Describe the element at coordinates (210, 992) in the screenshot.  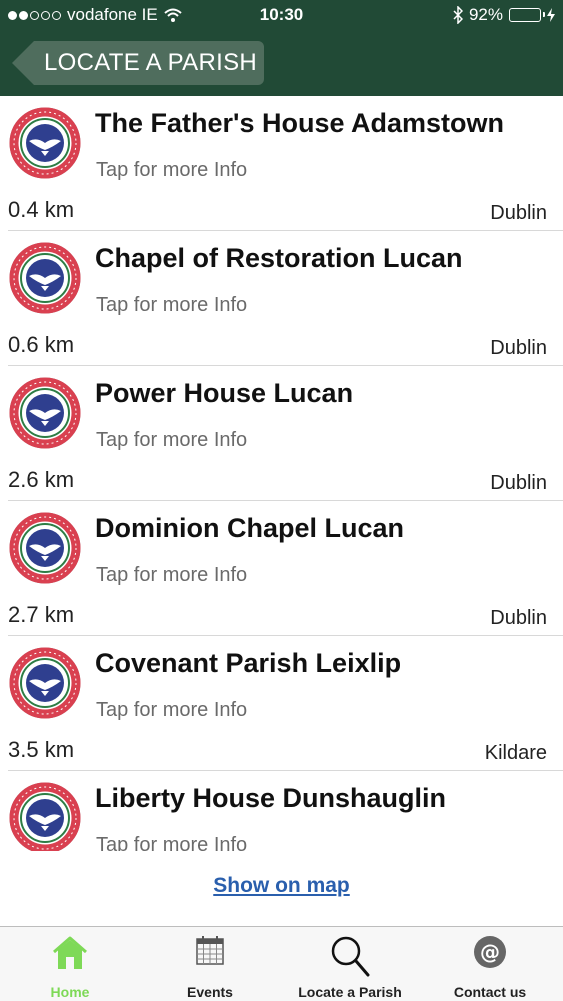
I see `tab-events-label: Events` at that location.